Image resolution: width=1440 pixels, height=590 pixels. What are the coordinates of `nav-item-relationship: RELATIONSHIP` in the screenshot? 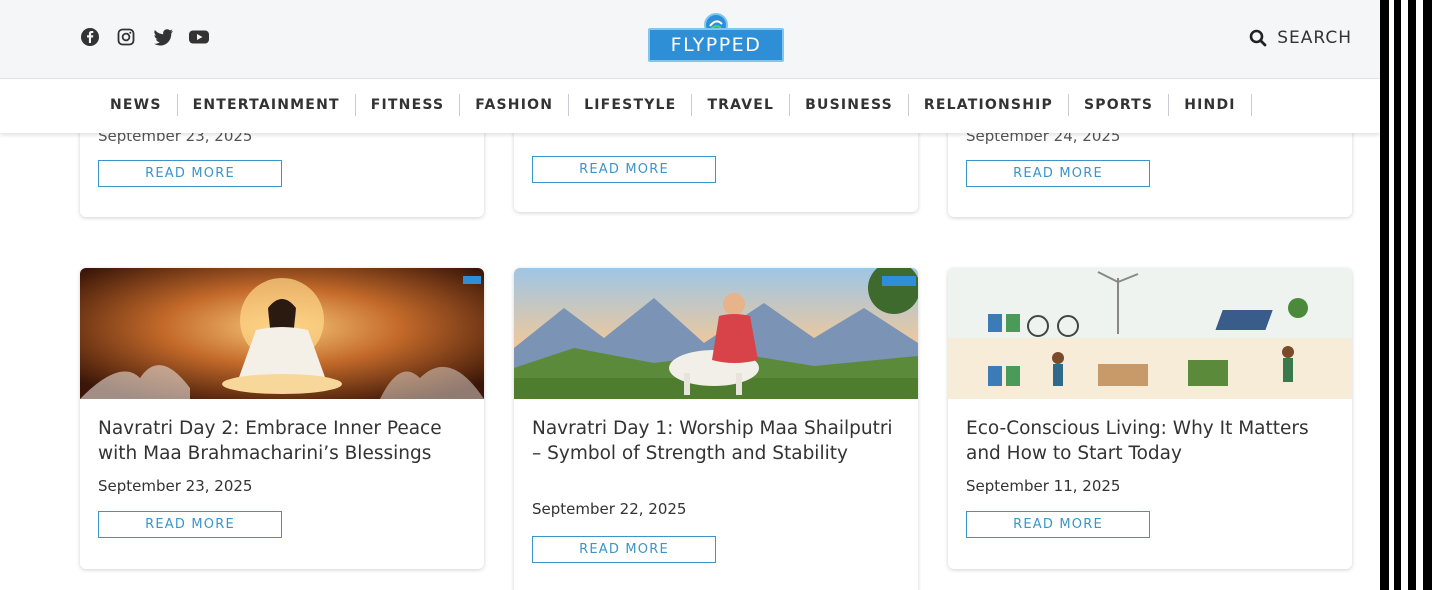 It's located at (989, 105).